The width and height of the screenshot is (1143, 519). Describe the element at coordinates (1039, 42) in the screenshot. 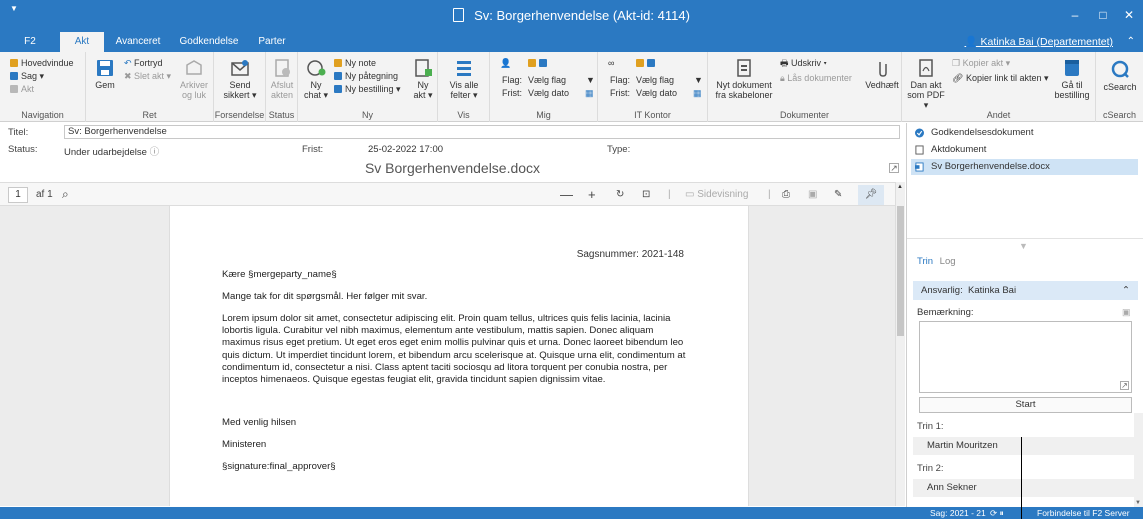

I see `user-link: 👤 Katinka Bai (Departementet)` at that location.